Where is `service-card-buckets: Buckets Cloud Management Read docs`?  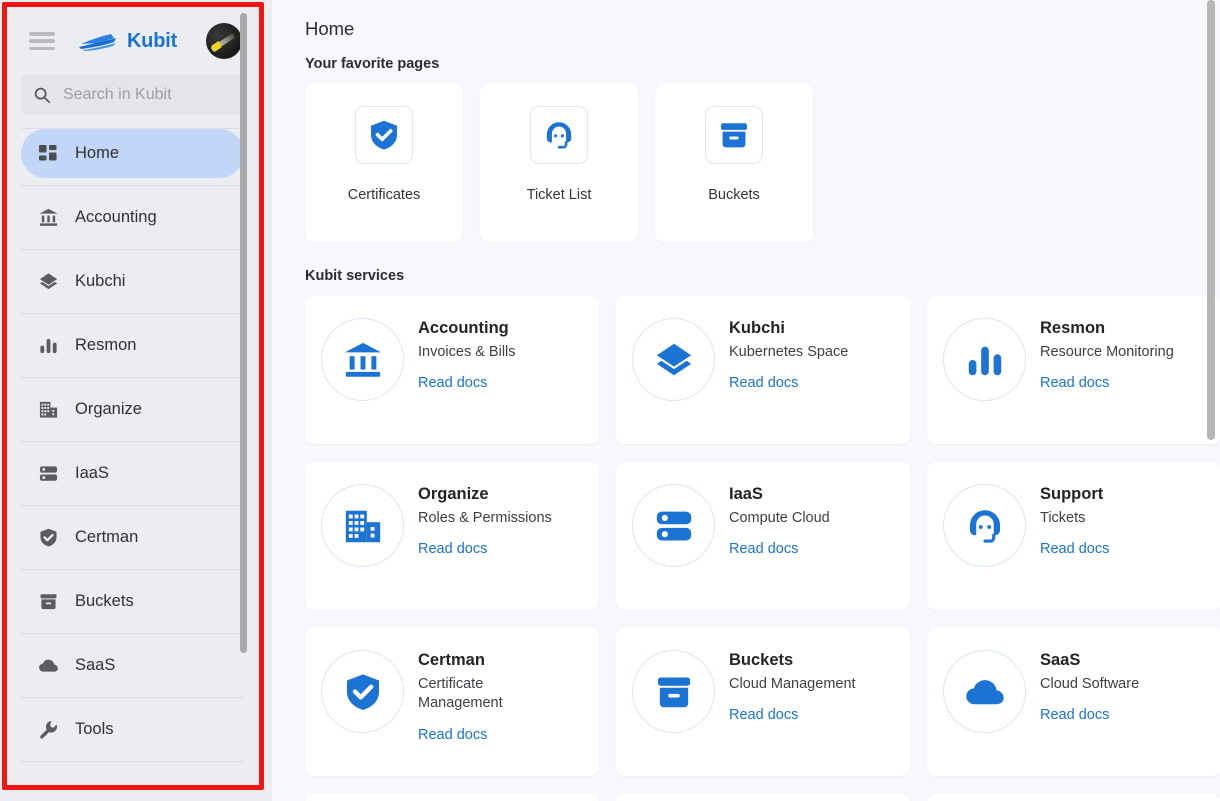 service-card-buckets: Buckets Cloud Management Read docs is located at coordinates (763, 702).